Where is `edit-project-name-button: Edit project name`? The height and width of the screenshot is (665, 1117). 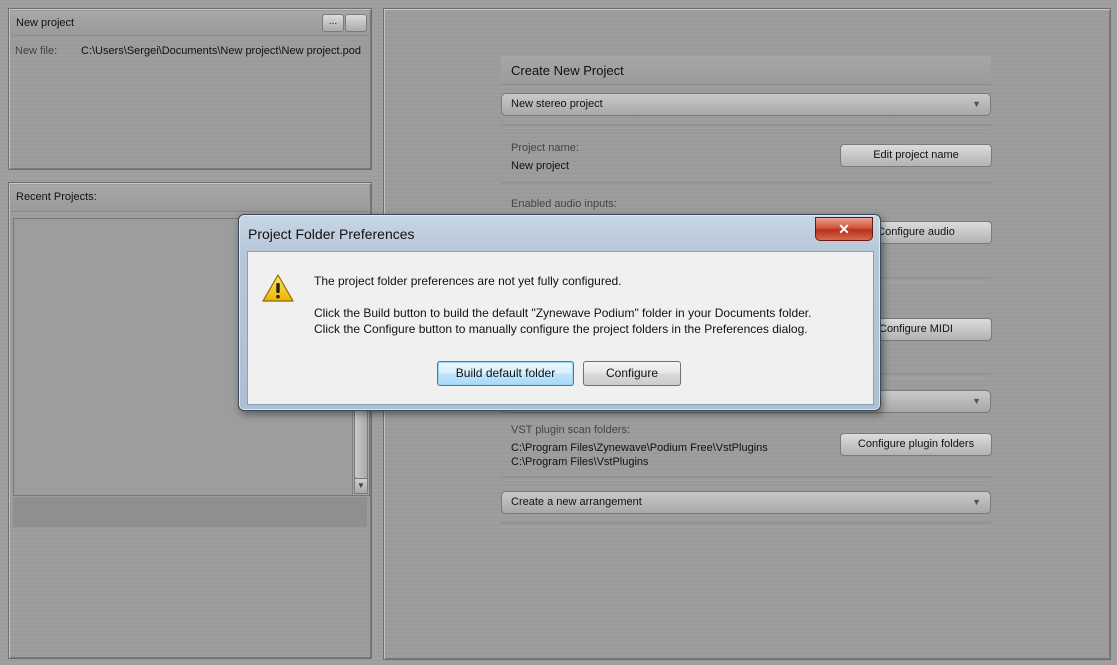
edit-project-name-button: Edit project name is located at coordinates (916, 155).